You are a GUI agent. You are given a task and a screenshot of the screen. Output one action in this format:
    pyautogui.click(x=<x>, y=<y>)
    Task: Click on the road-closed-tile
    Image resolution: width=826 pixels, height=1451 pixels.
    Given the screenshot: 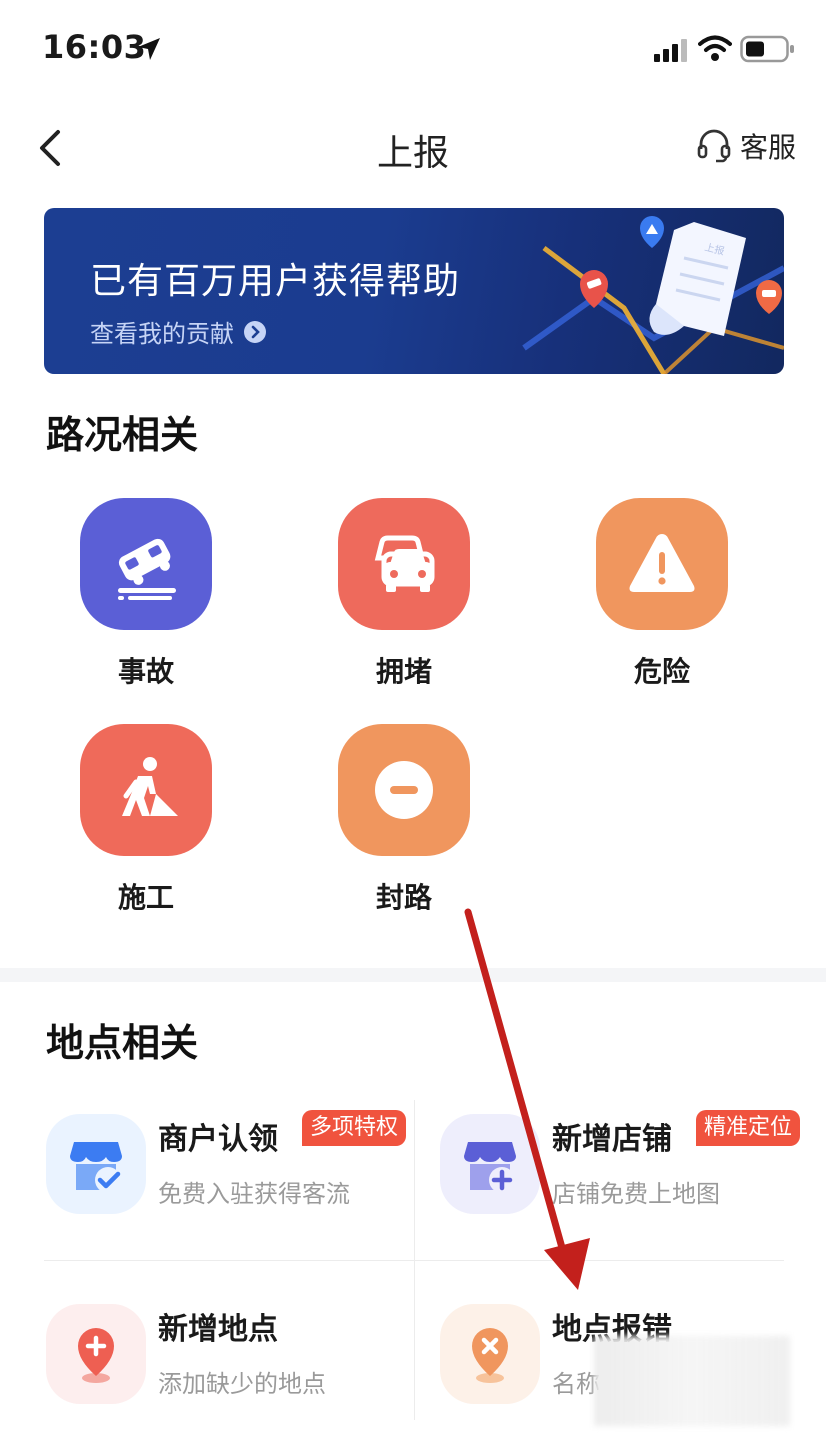 What is the action you would take?
    pyautogui.click(x=404, y=790)
    